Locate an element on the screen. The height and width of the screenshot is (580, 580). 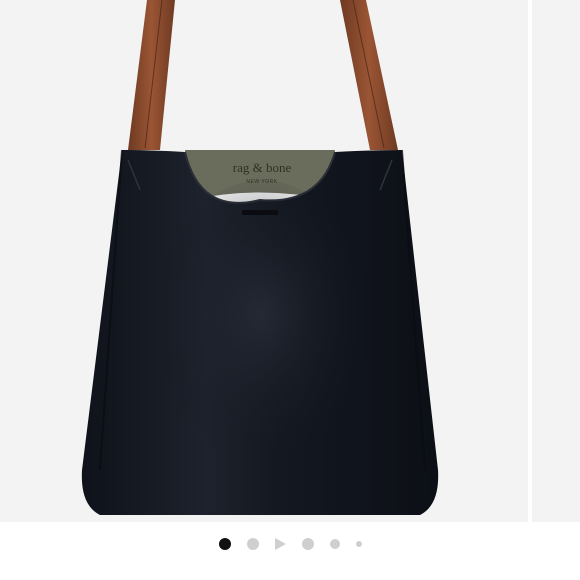
strap-left is located at coordinates (151, 75).